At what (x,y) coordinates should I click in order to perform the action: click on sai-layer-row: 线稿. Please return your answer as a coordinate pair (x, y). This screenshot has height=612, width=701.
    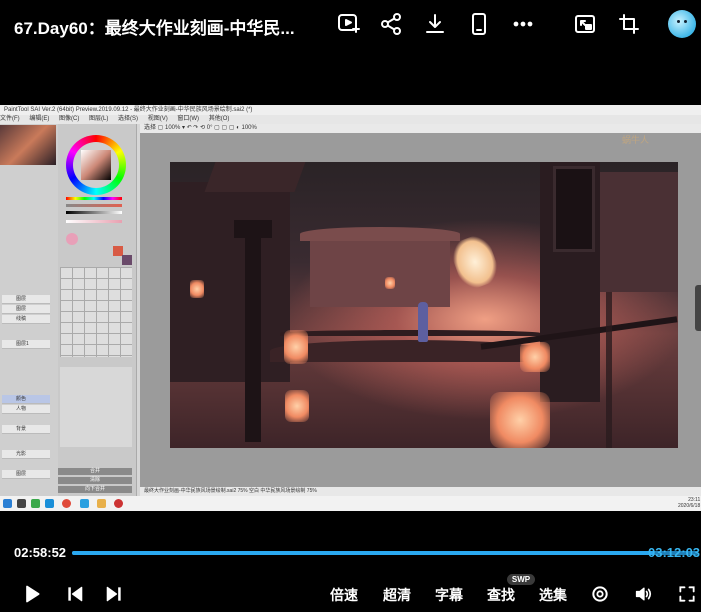
    Looking at the image, I should click on (26, 319).